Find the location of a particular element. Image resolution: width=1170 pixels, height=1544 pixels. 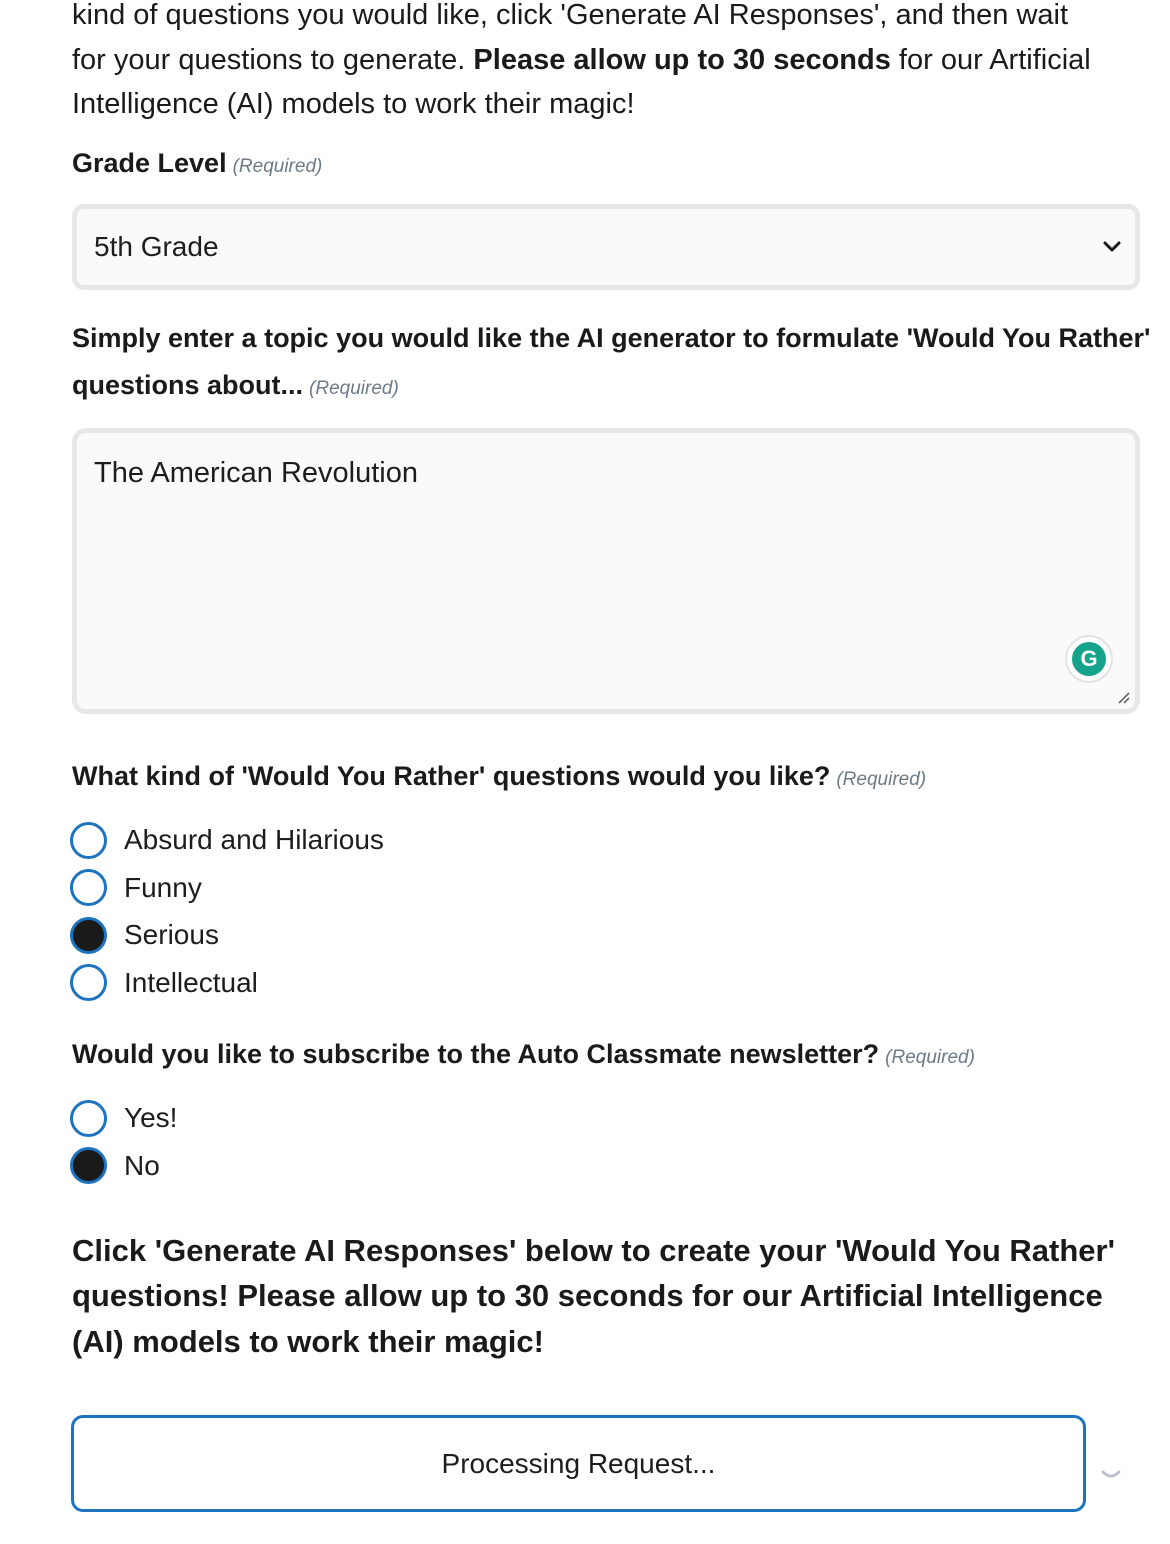

intro-line-2-start: for your questions to generate. is located at coordinates (273, 59).